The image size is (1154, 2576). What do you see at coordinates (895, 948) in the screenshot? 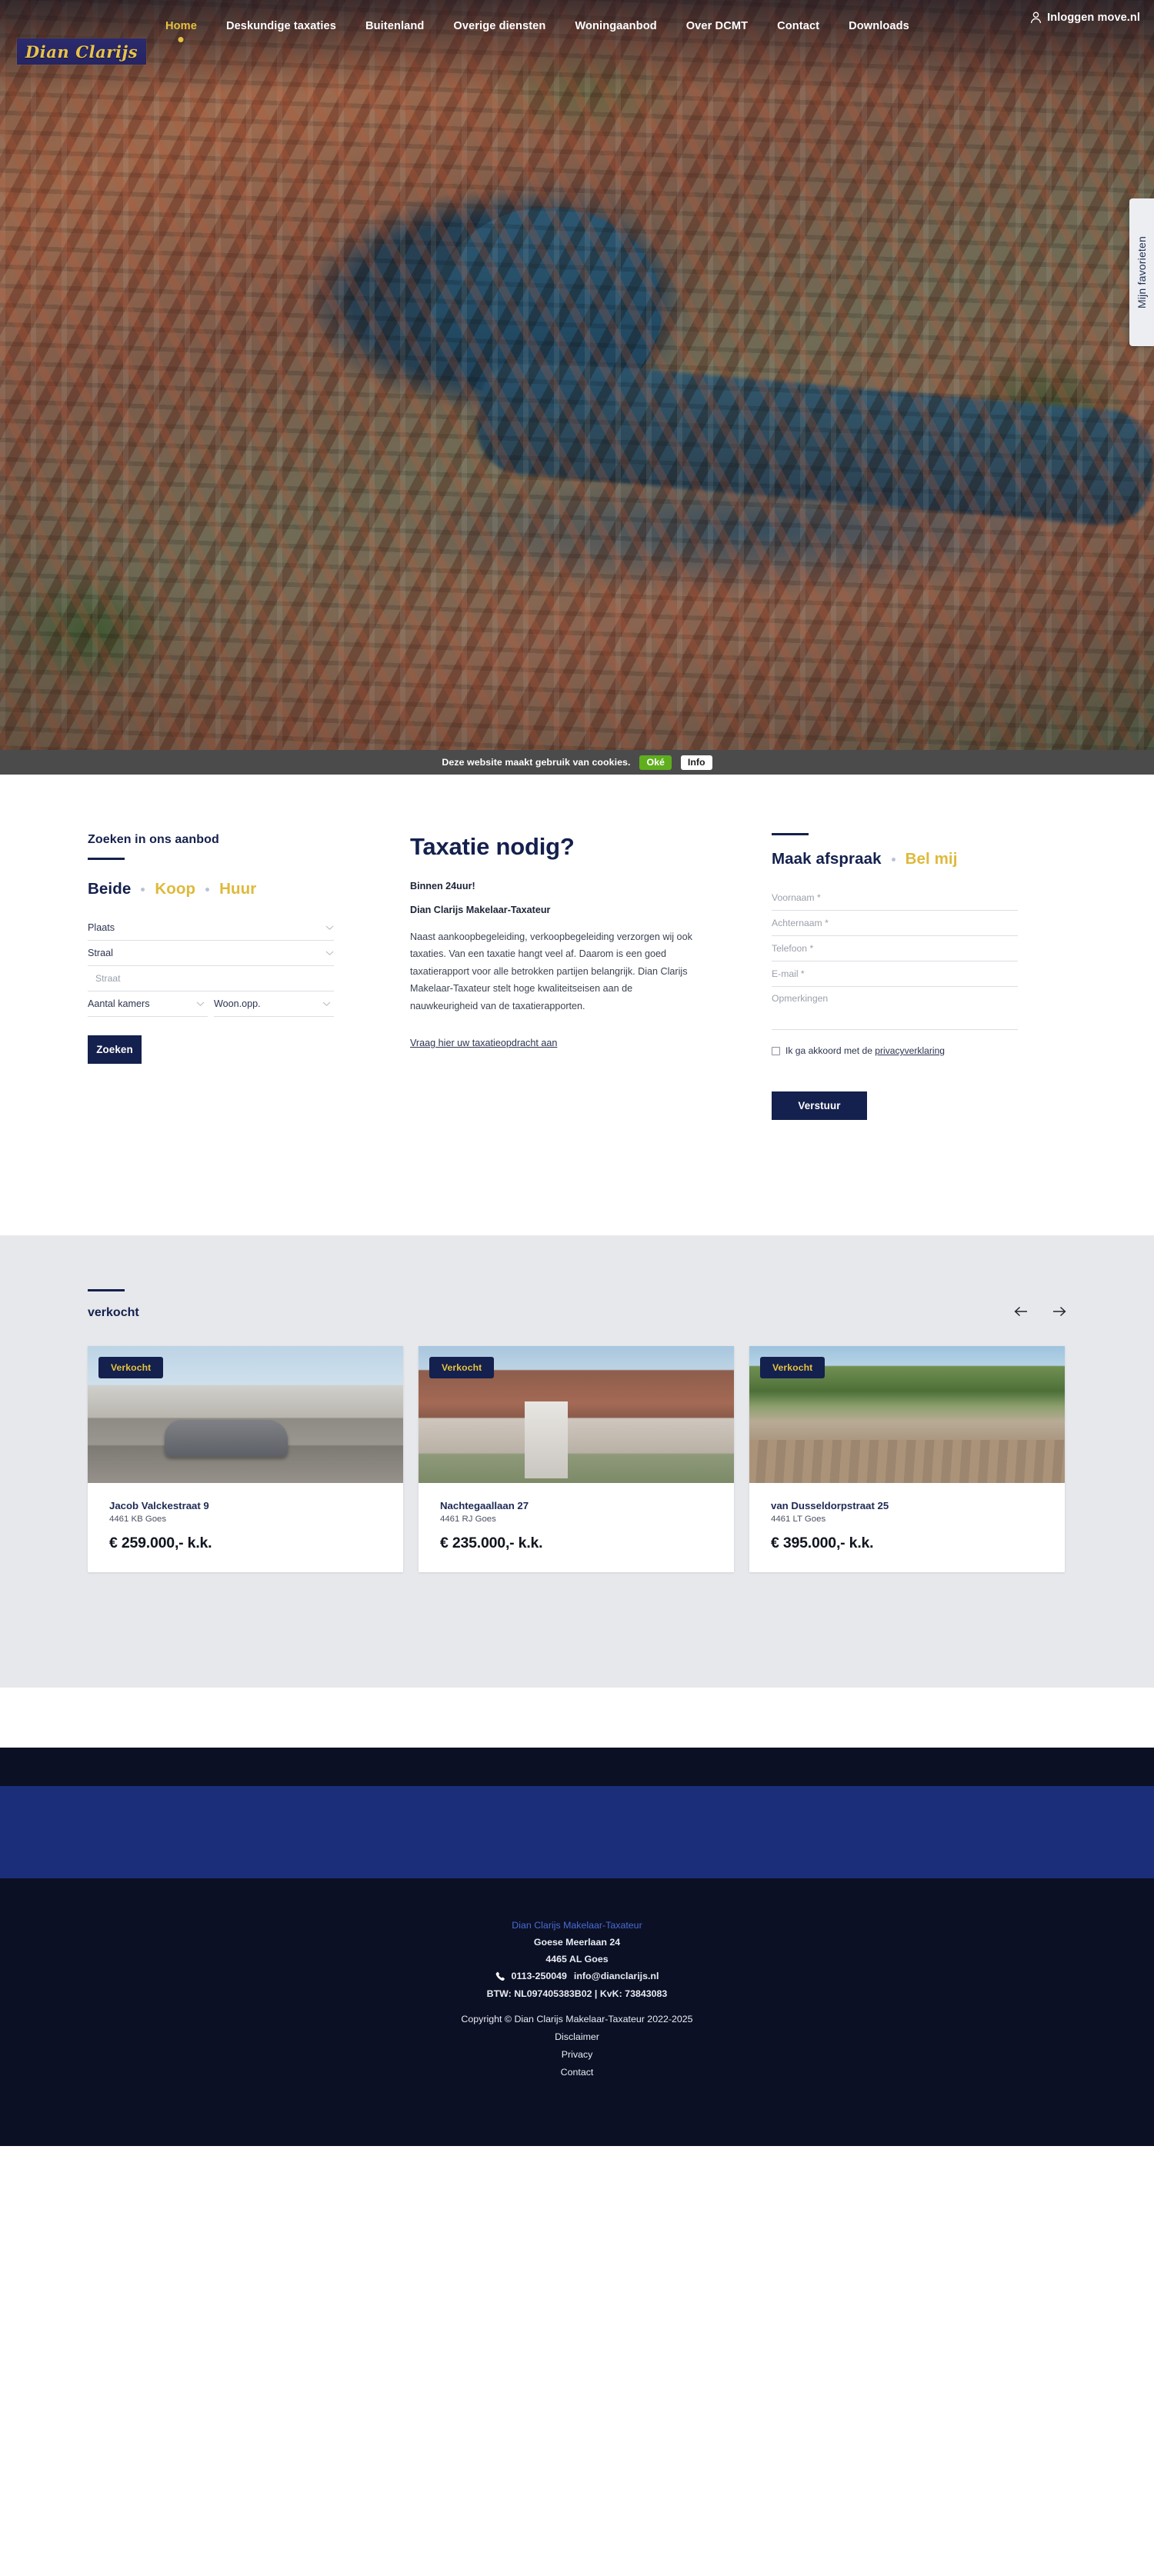
I see `telefoon-field: Telefoon *` at bounding box center [895, 948].